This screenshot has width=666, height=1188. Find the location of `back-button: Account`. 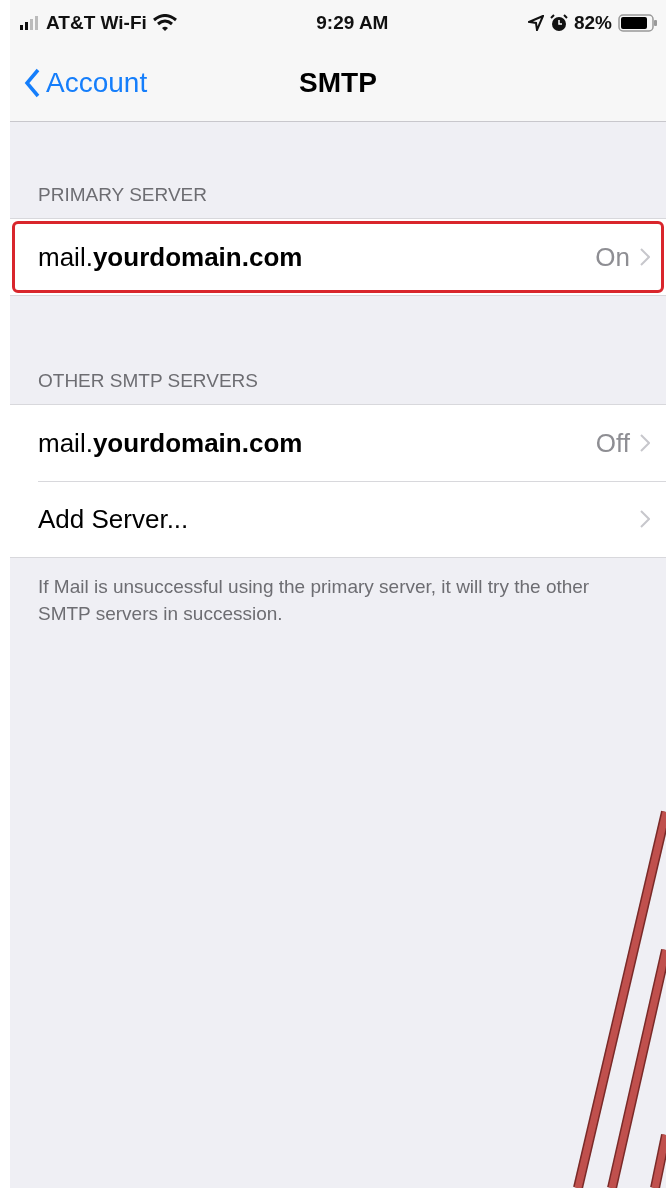

back-button: Account is located at coordinates (82, 83).